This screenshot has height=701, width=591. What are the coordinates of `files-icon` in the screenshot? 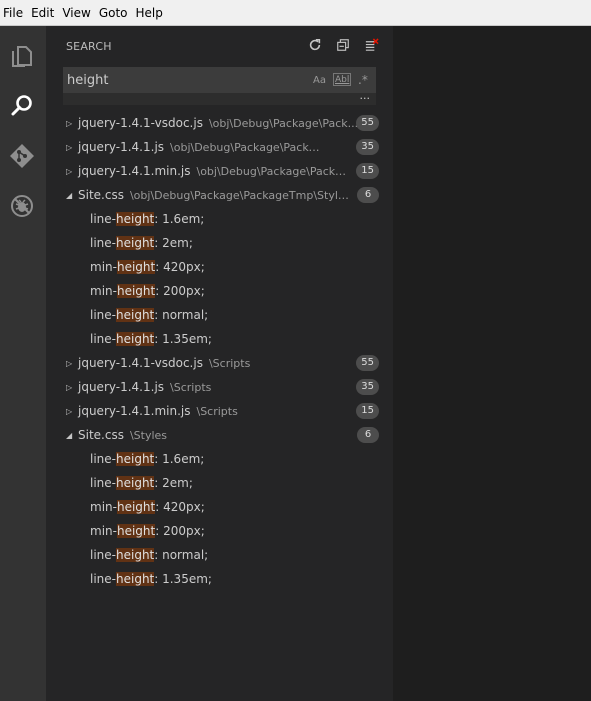 It's located at (22, 56).